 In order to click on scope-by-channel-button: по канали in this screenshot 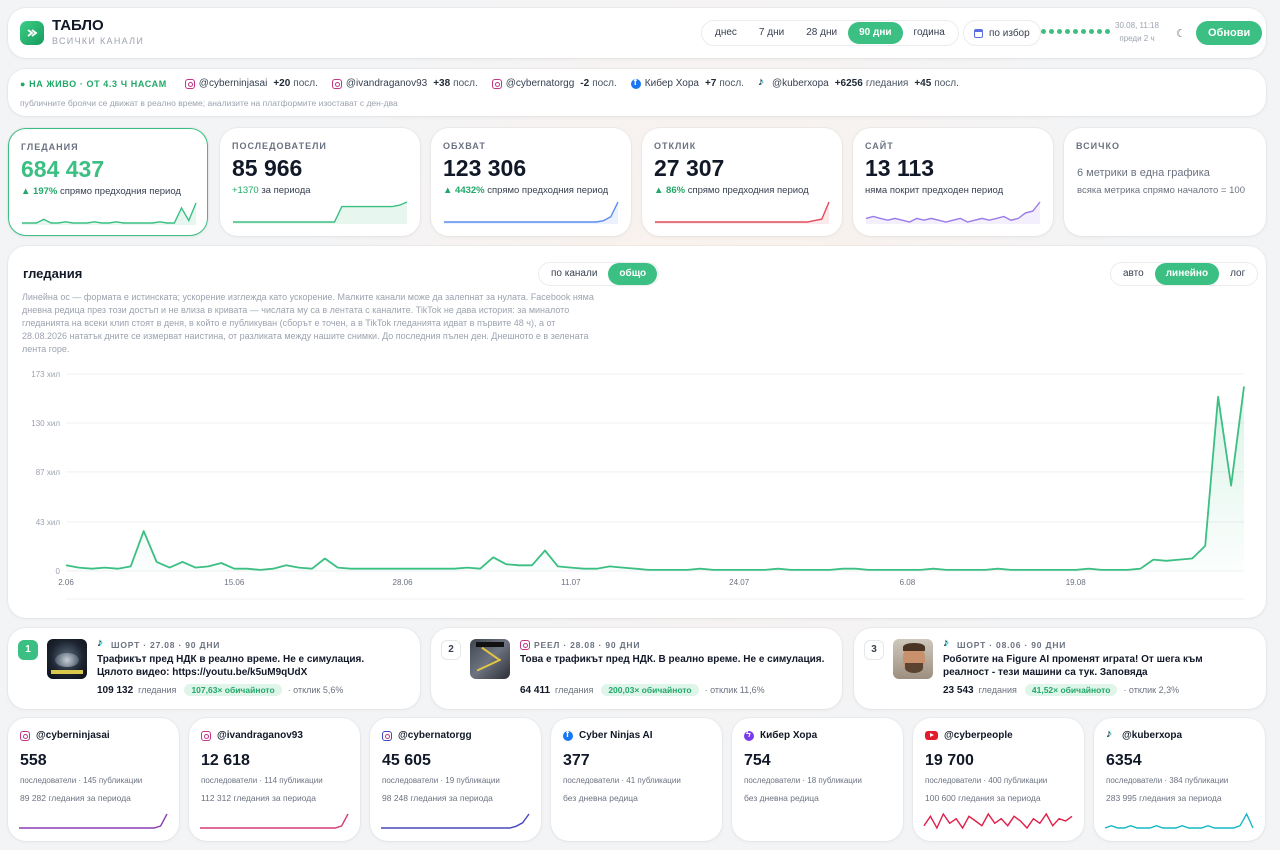, I will do `click(574, 274)`.